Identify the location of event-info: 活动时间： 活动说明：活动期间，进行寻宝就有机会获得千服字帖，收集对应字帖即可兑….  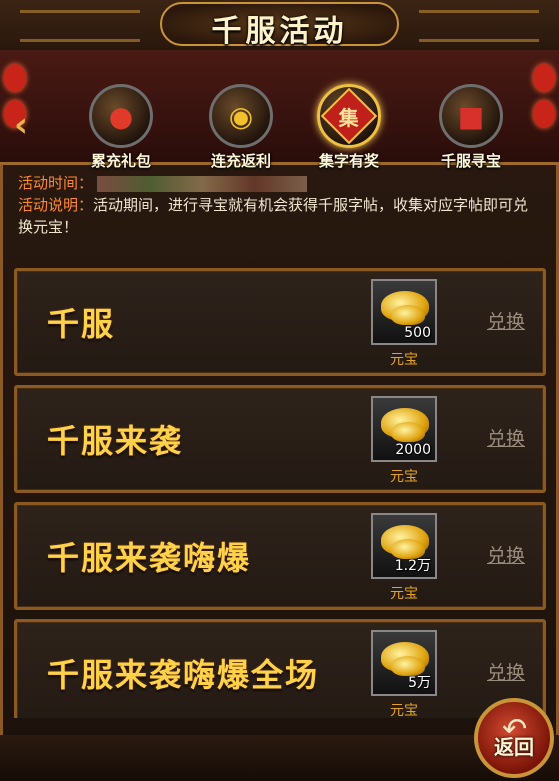
(280, 205).